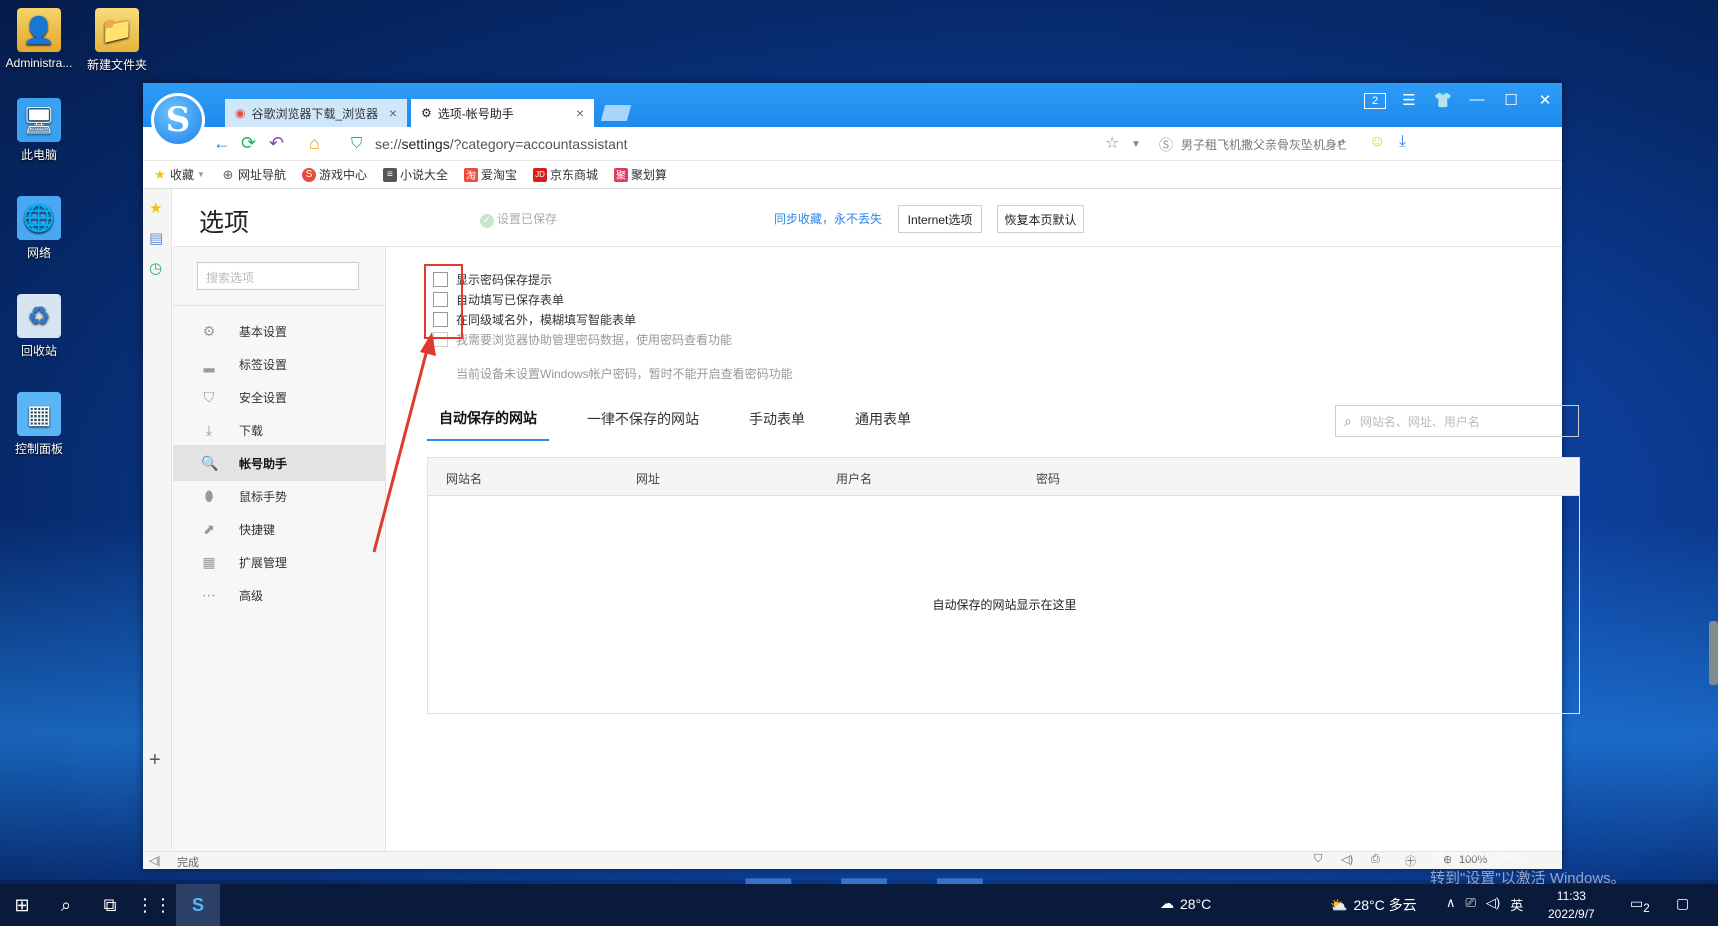 Image resolution: width=1718 pixels, height=926 pixels. I want to click on saved-status: ✓ 设置已保存, so click(518, 219).